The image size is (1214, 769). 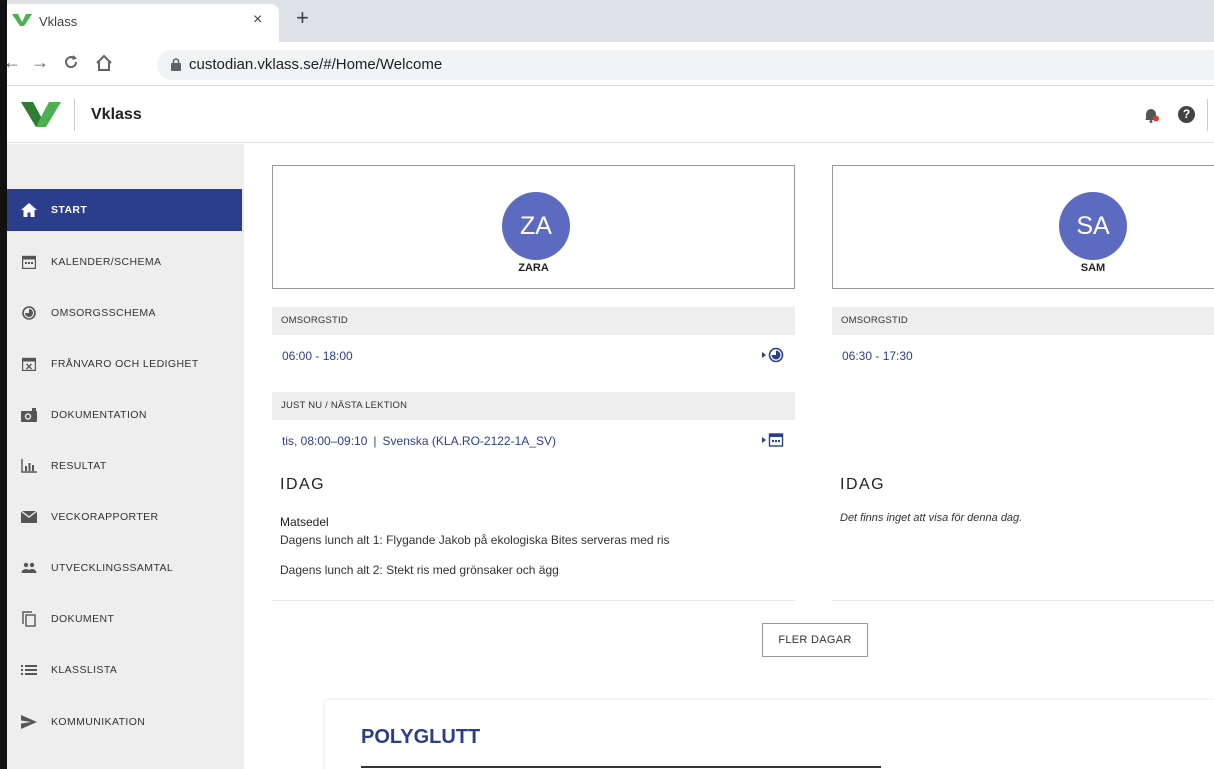 What do you see at coordinates (29, 568) in the screenshot?
I see `people-icon` at bounding box center [29, 568].